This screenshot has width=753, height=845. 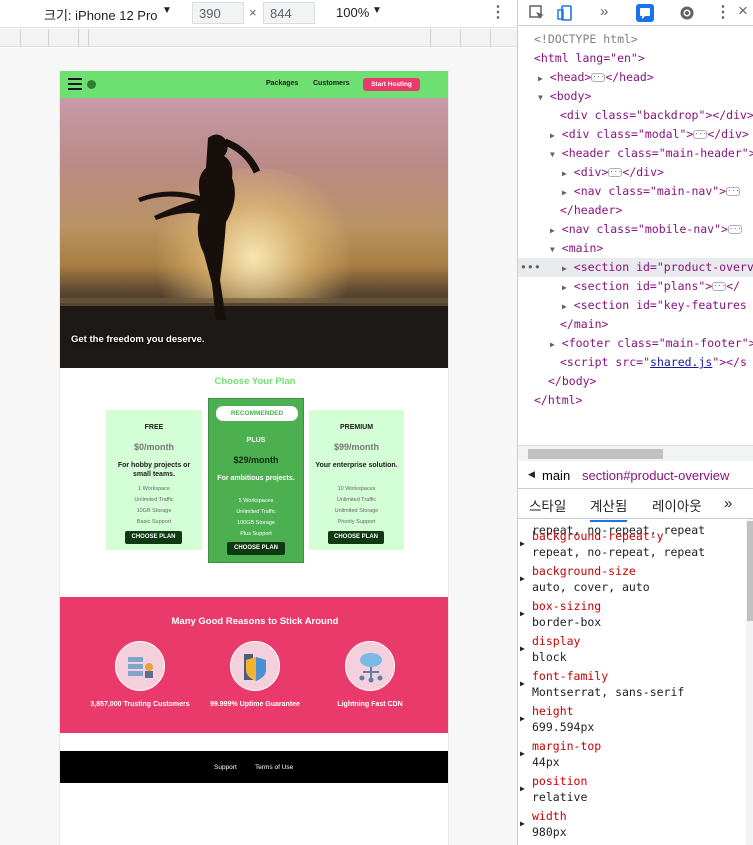 What do you see at coordinates (356, 500) in the screenshot?
I see `plan-feature: Unlimited Traffic` at bounding box center [356, 500].